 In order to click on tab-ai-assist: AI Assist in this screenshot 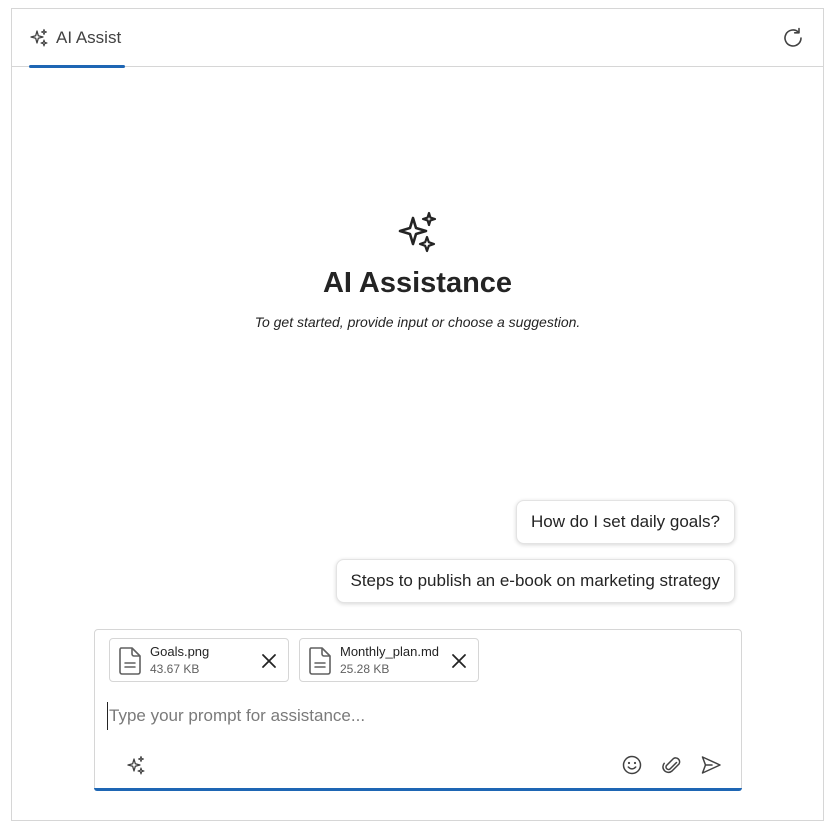, I will do `click(77, 38)`.